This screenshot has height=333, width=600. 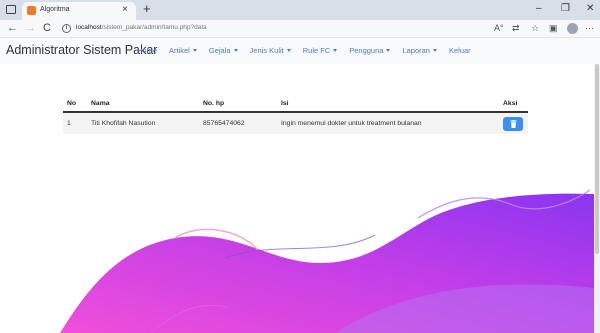 I want to click on nav-item-label: Laporan, so click(x=416, y=50).